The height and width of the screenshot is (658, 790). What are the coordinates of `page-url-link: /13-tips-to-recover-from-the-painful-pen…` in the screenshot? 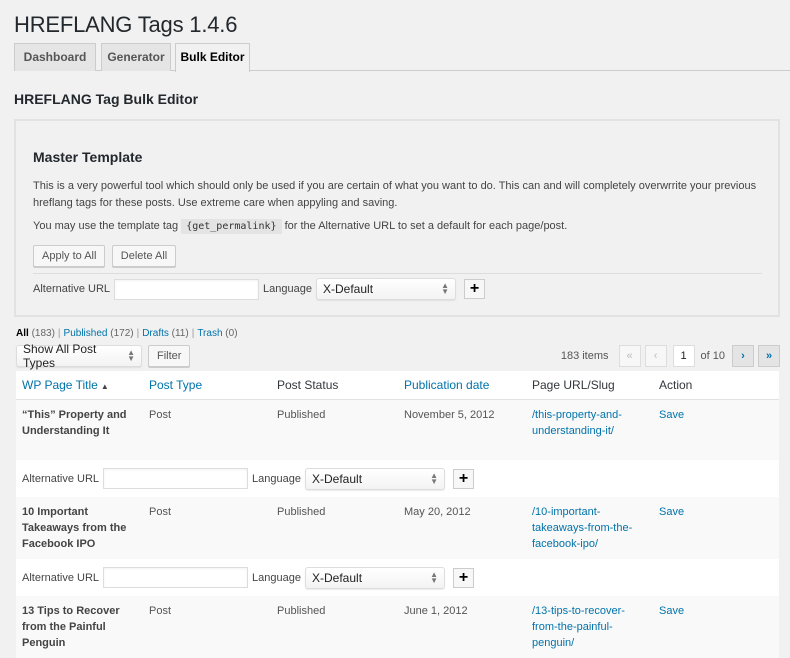 It's located at (578, 627).